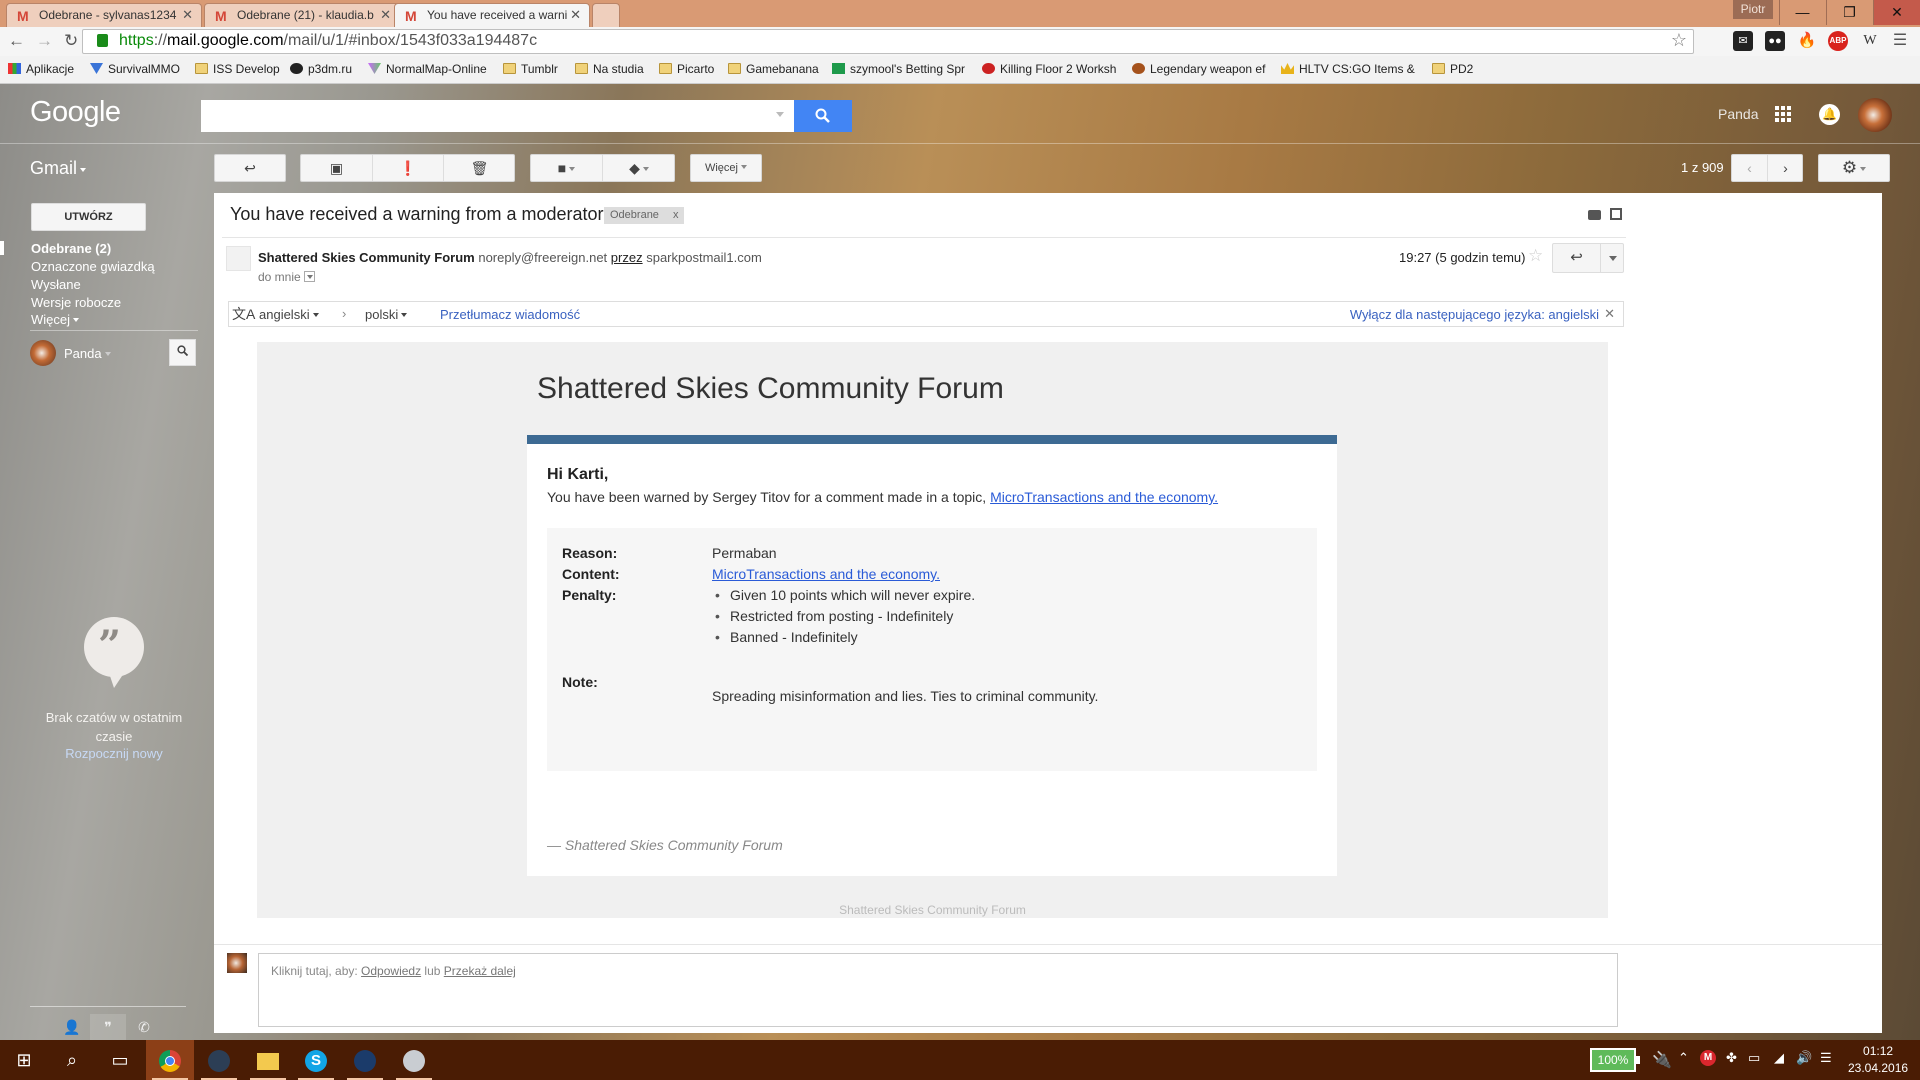 Image resolution: width=1920 pixels, height=1080 pixels. What do you see at coordinates (219, 1060) in the screenshot?
I see `teamspeak-icon` at bounding box center [219, 1060].